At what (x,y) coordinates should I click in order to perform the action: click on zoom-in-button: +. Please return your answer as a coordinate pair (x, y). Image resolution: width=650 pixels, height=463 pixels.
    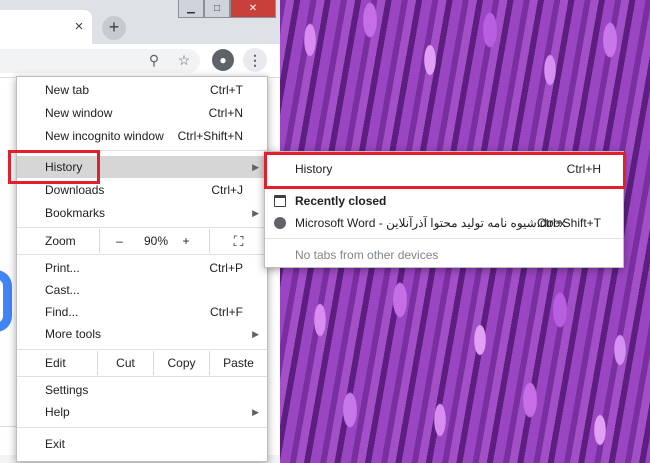
    Looking at the image, I should click on (186, 241).